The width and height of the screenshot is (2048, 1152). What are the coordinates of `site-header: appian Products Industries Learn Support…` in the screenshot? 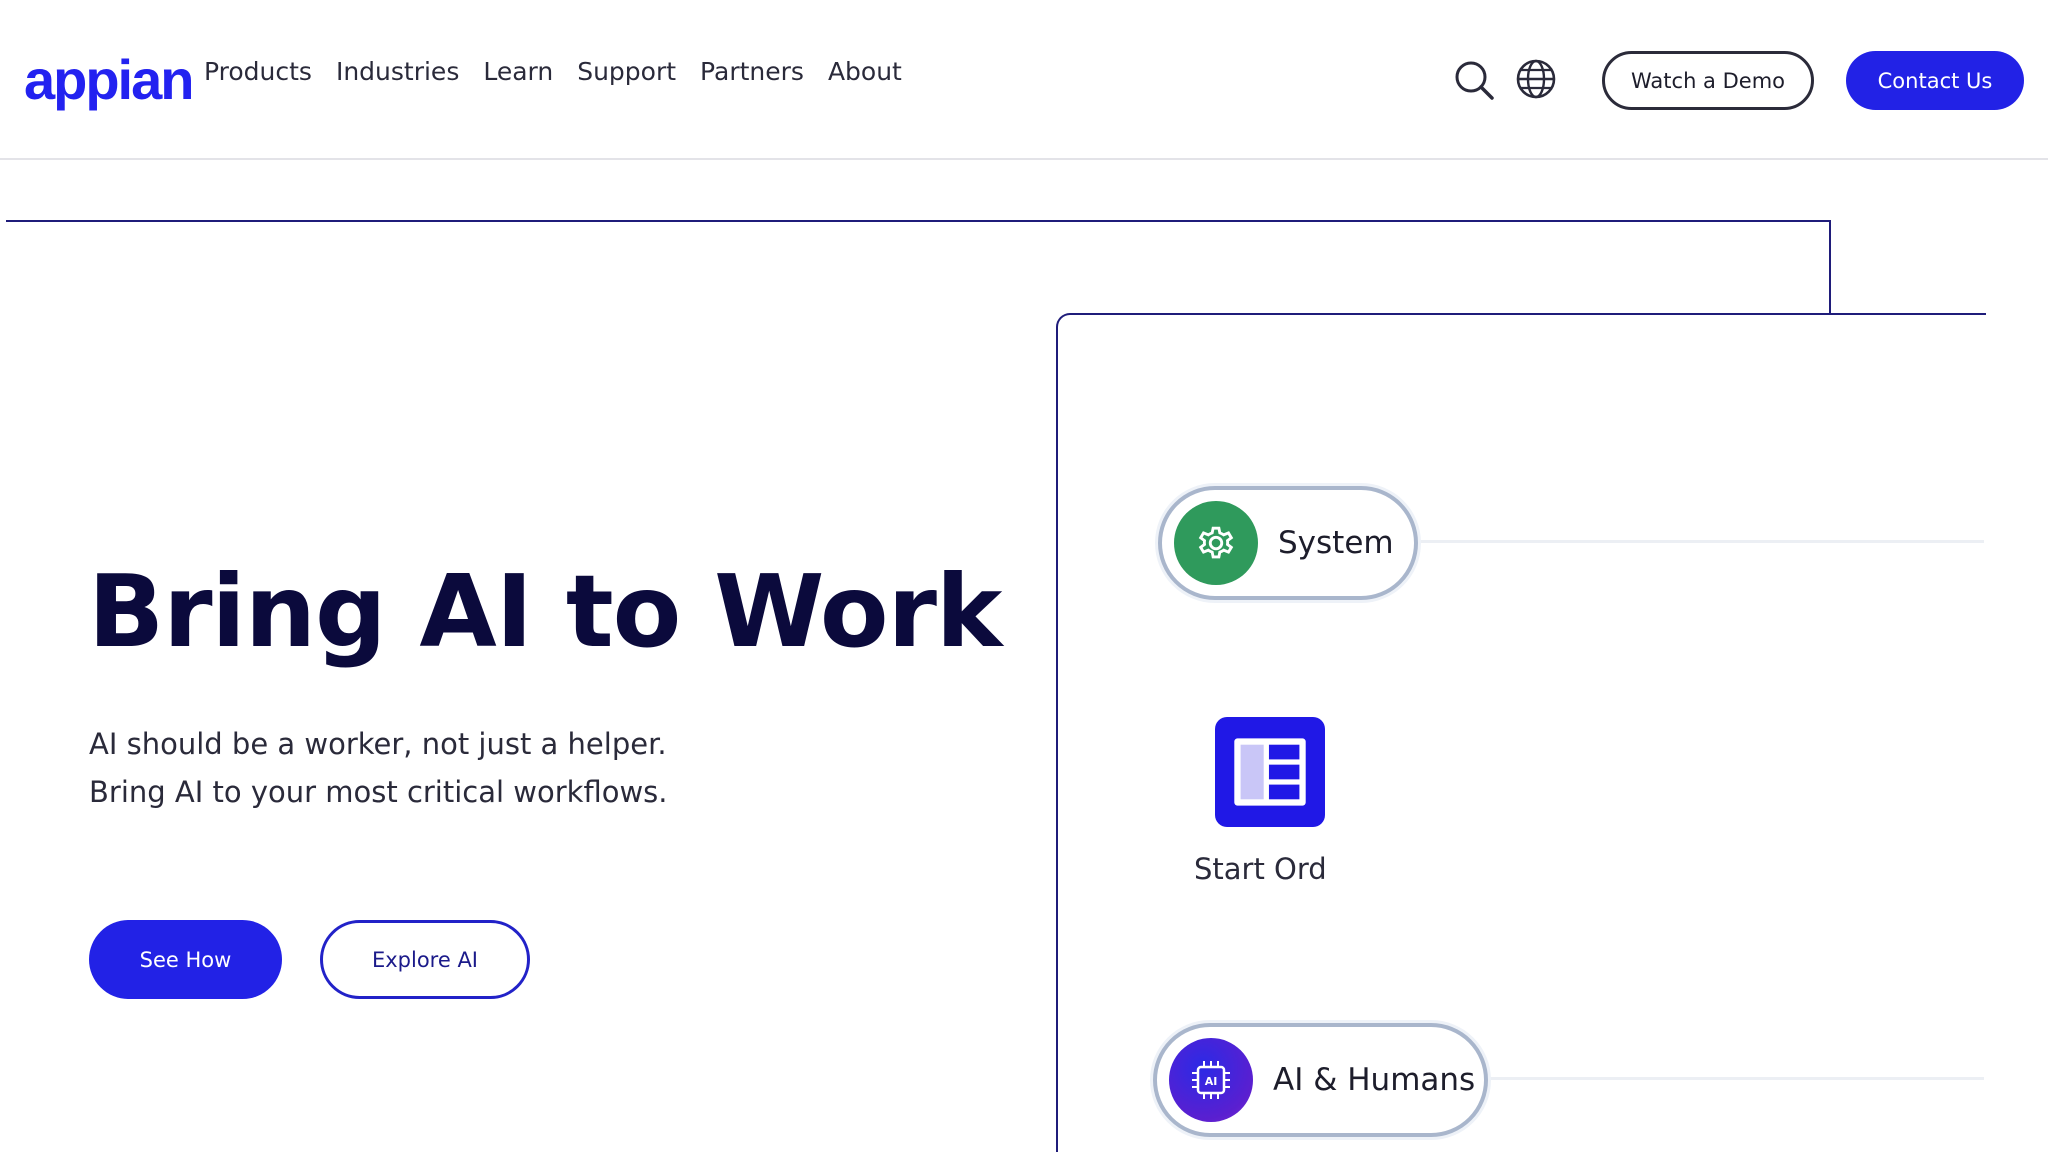 It's located at (1024, 80).